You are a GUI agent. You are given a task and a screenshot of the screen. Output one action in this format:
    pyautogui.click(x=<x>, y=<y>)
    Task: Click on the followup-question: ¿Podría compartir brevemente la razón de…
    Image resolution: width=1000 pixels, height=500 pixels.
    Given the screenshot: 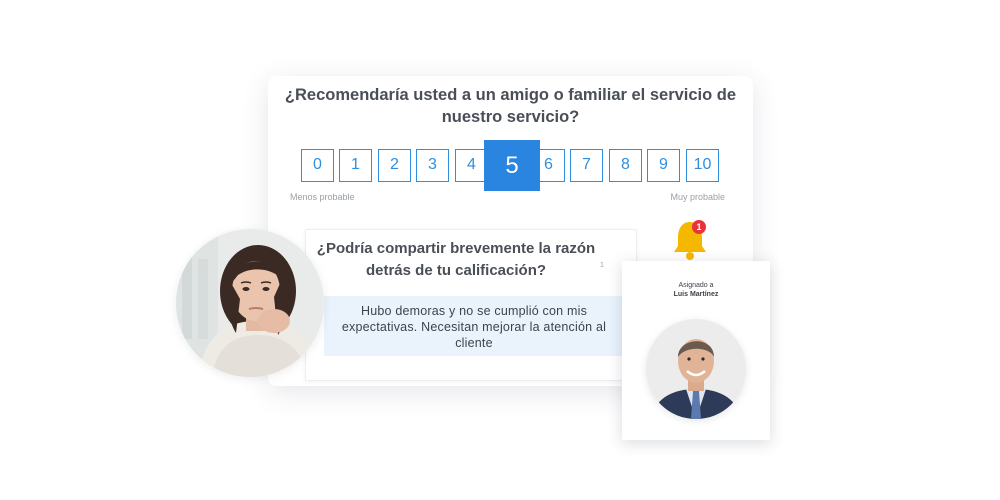 What is the action you would take?
    pyautogui.click(x=456, y=259)
    